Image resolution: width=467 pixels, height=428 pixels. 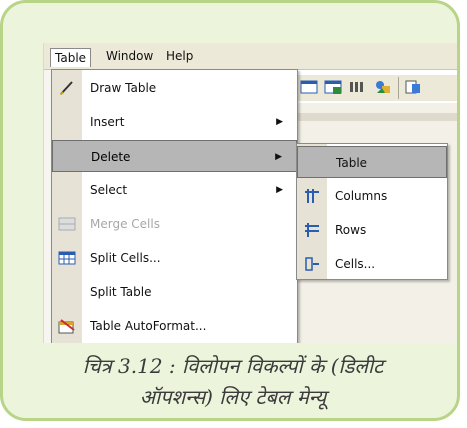 What do you see at coordinates (174, 190) in the screenshot?
I see `menu-item-select: Select ▶` at bounding box center [174, 190].